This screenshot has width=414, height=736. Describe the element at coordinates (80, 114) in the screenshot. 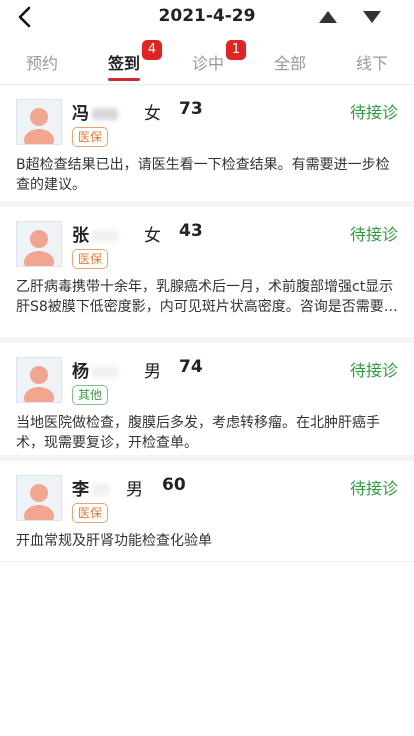

I see `patient-surname: 冯` at that location.